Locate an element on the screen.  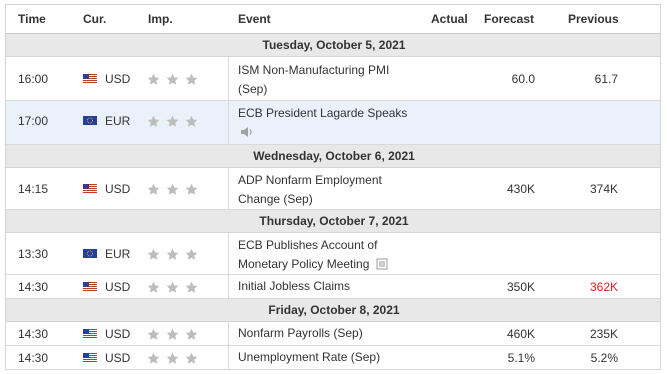
header-currency: Cur. is located at coordinates (94, 19).